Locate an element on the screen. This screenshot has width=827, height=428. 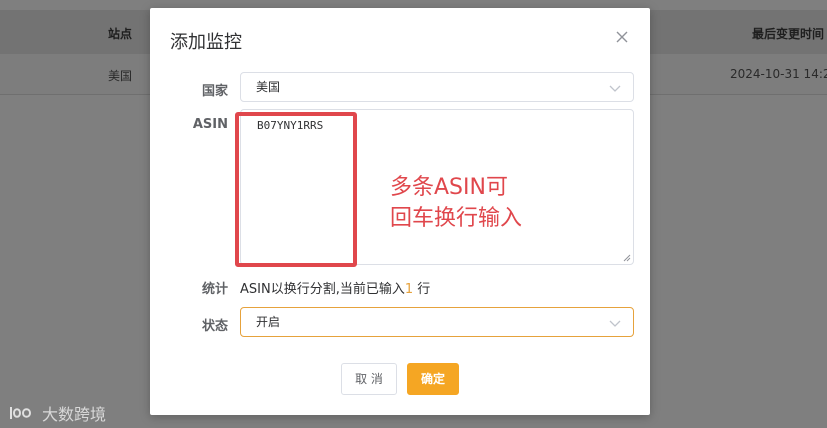
watermark: 大数跨境 is located at coordinates (57, 413).